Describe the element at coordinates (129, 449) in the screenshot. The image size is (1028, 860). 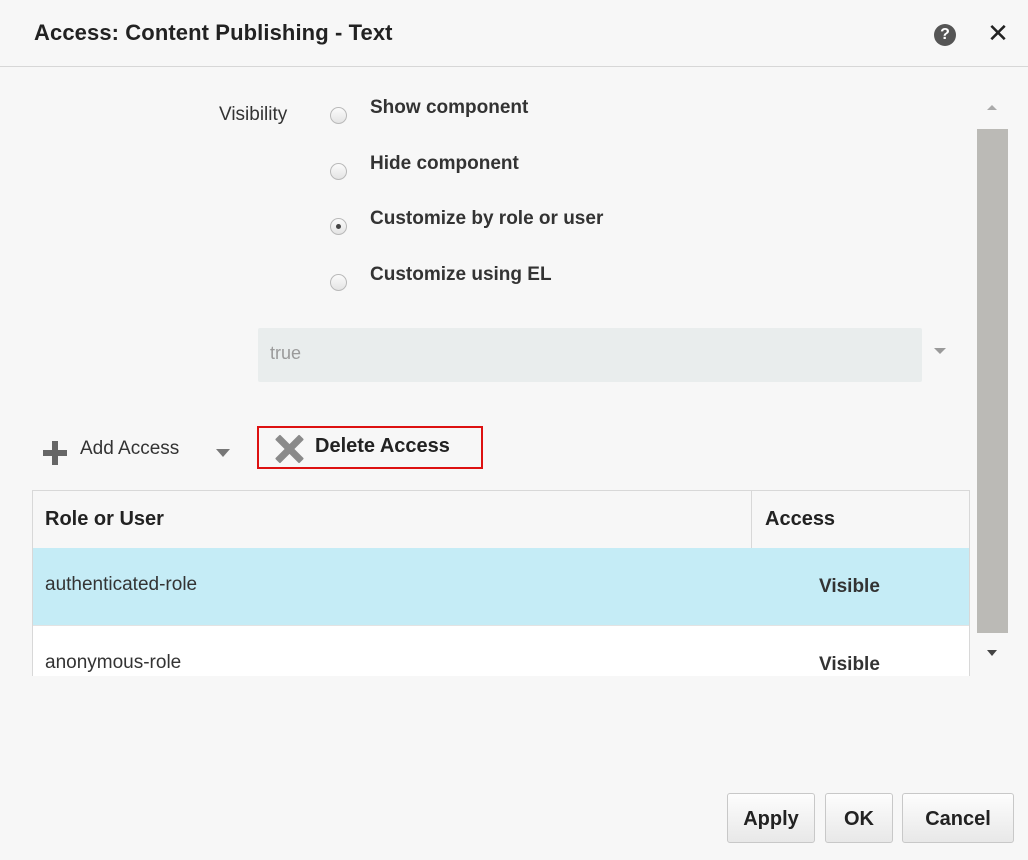
I see `add-access-label: Add Access` at that location.